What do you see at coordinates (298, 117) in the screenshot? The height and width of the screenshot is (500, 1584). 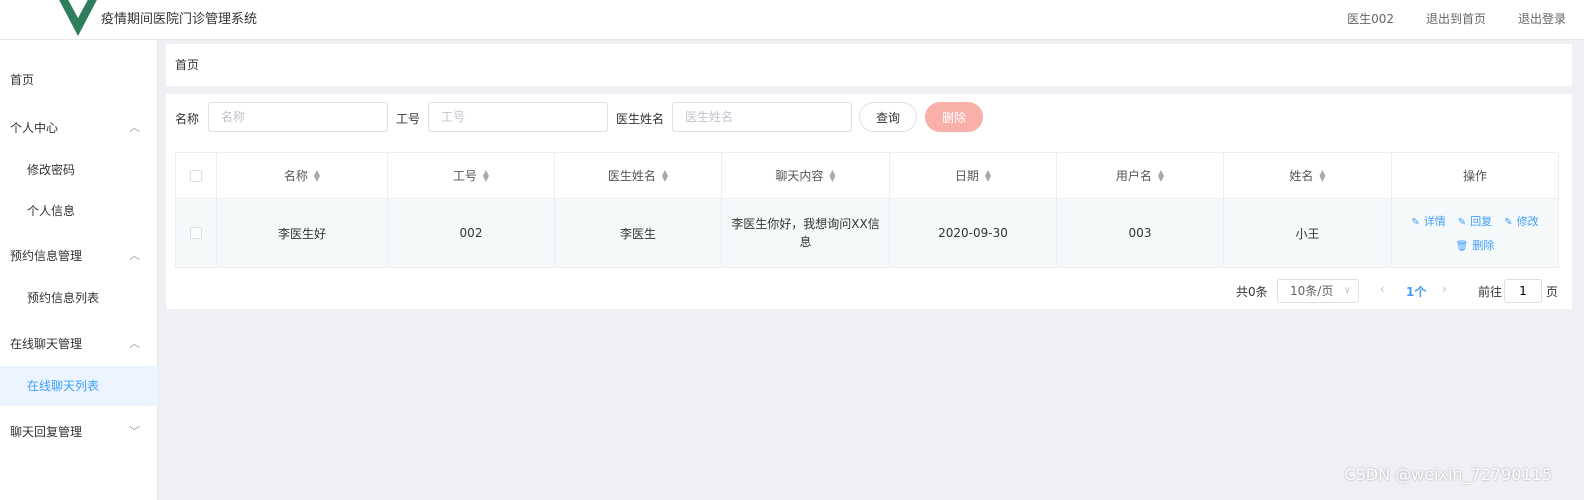 I see `name-input` at bounding box center [298, 117].